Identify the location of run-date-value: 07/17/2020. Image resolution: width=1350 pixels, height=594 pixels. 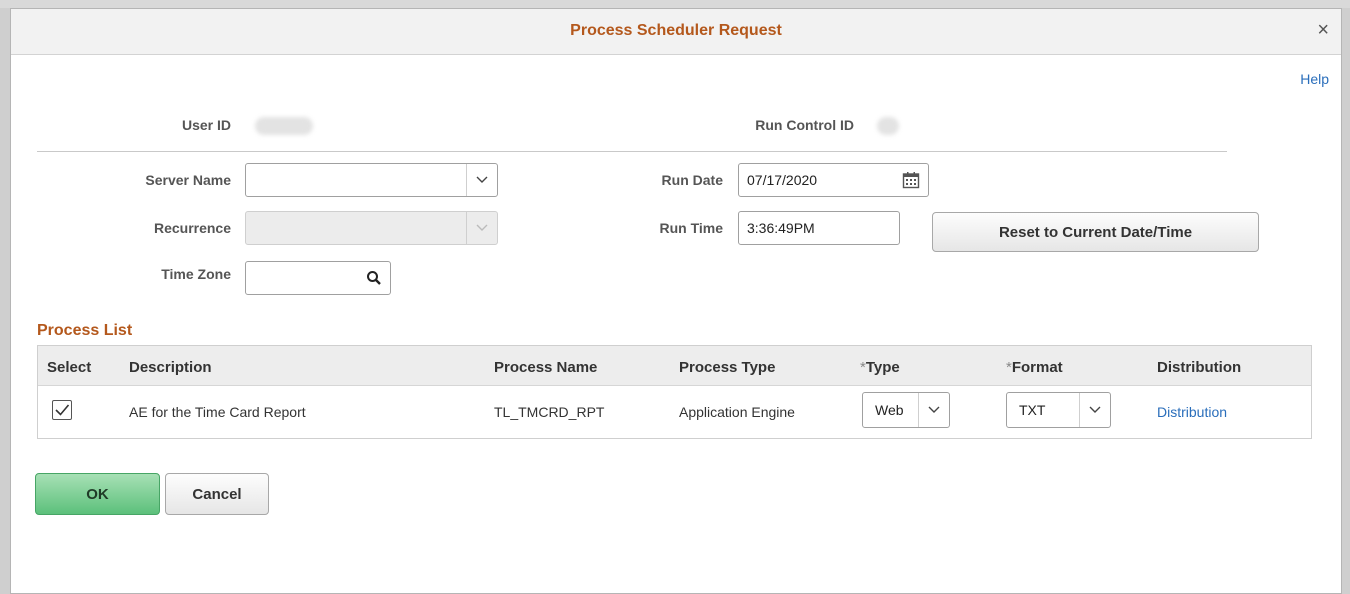
(782, 180).